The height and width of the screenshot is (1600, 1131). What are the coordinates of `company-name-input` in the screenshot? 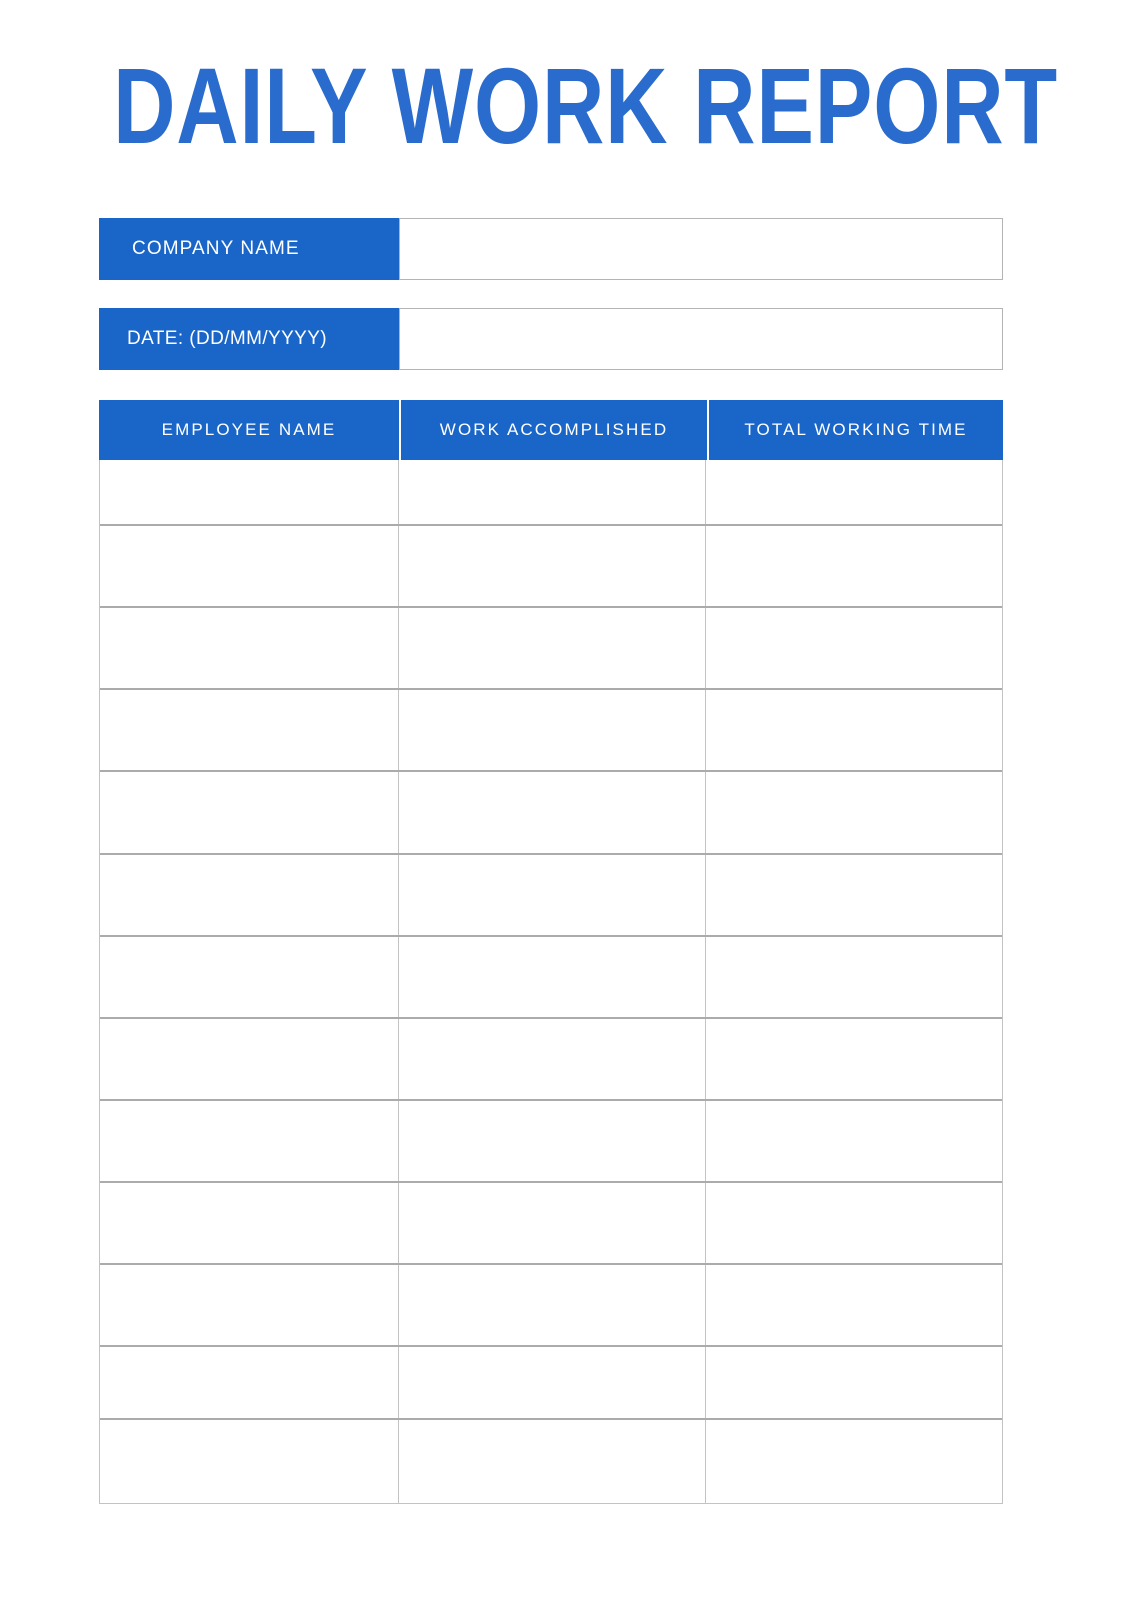 It's located at (701, 249).